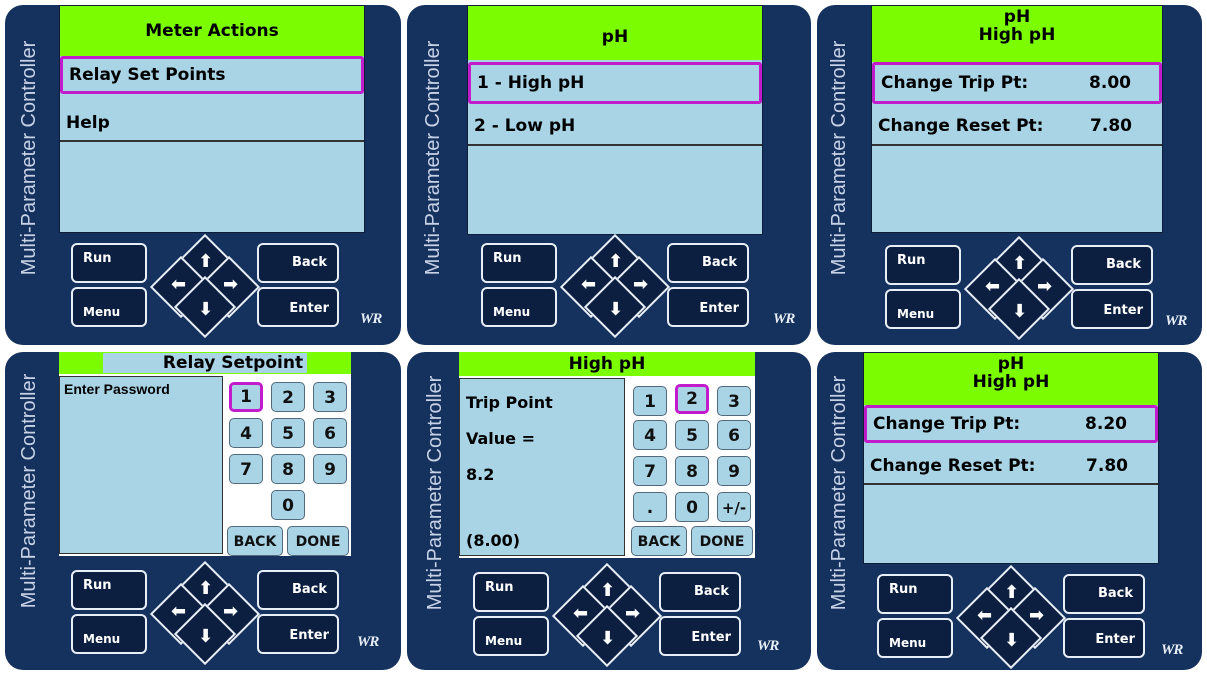  I want to click on value-entry-box: Trip Point Value = 8.2 (8.00), so click(542, 467).